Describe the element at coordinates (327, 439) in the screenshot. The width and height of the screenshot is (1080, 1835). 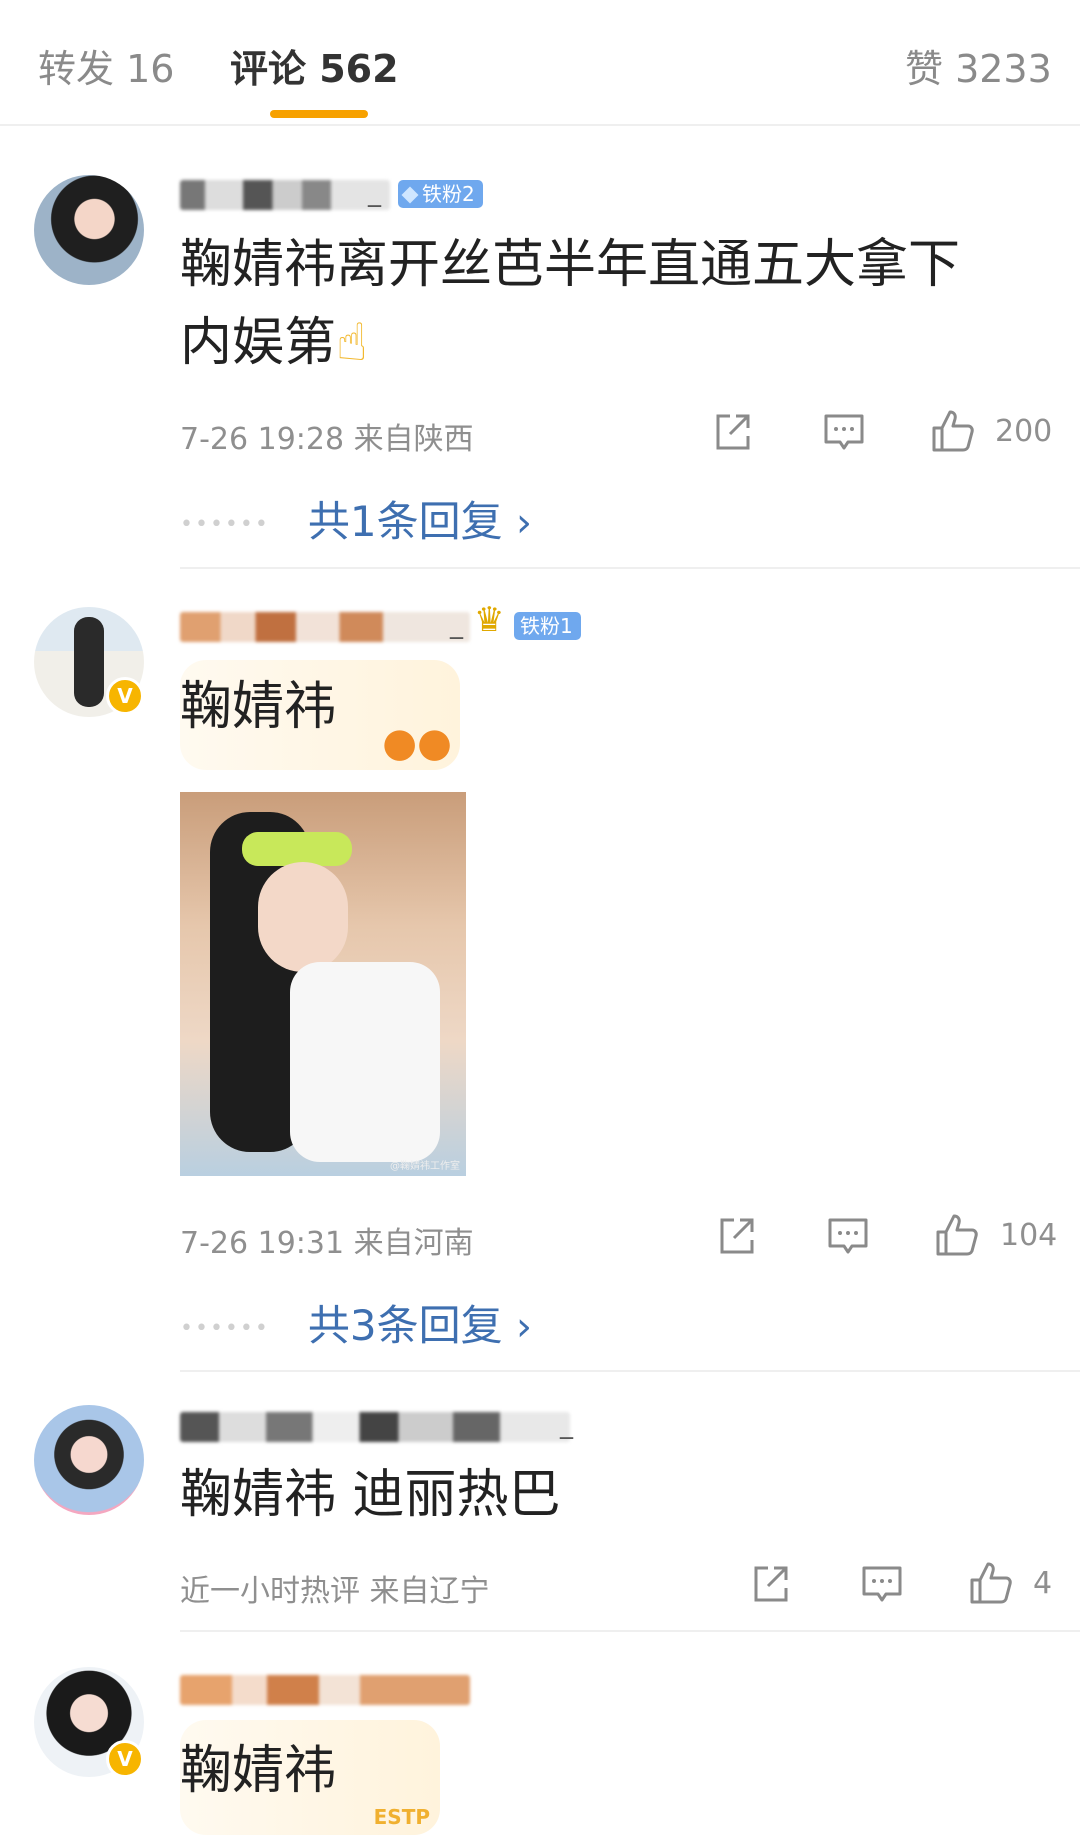
I see `comment-meta: 7-26 19:28 来自陕西` at that location.